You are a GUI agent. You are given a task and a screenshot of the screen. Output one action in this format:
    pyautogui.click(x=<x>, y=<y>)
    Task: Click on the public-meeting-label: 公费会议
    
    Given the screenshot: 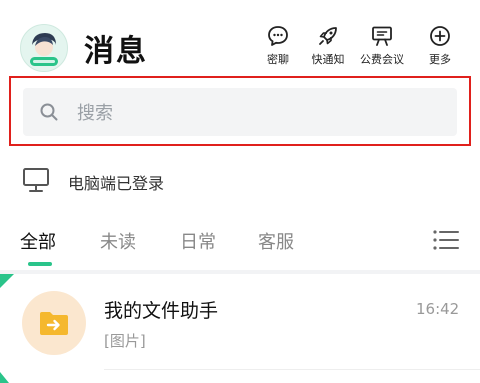 What is the action you would take?
    pyautogui.click(x=382, y=59)
    